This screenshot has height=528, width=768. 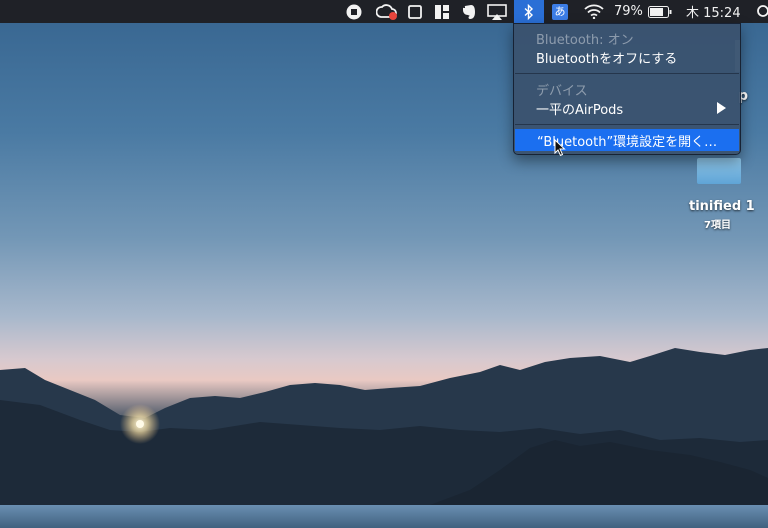 I want to click on battery-icon, so click(x=659, y=11).